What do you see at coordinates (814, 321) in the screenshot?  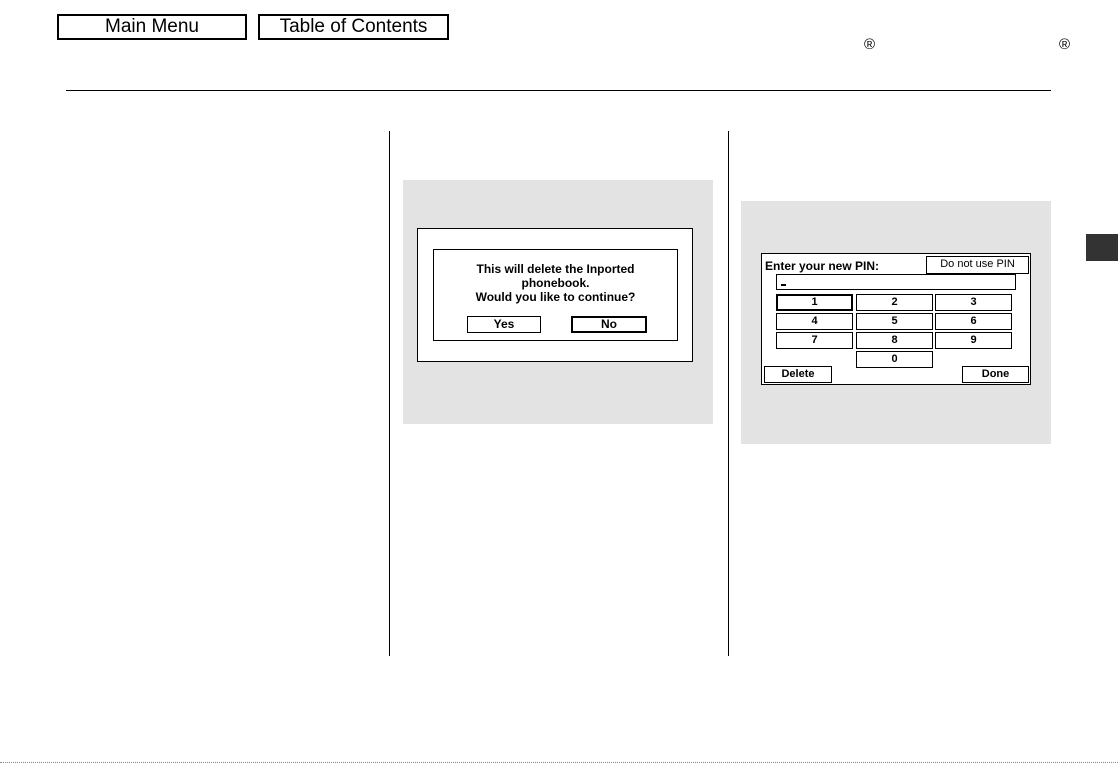 I see `keypad-key: 4` at bounding box center [814, 321].